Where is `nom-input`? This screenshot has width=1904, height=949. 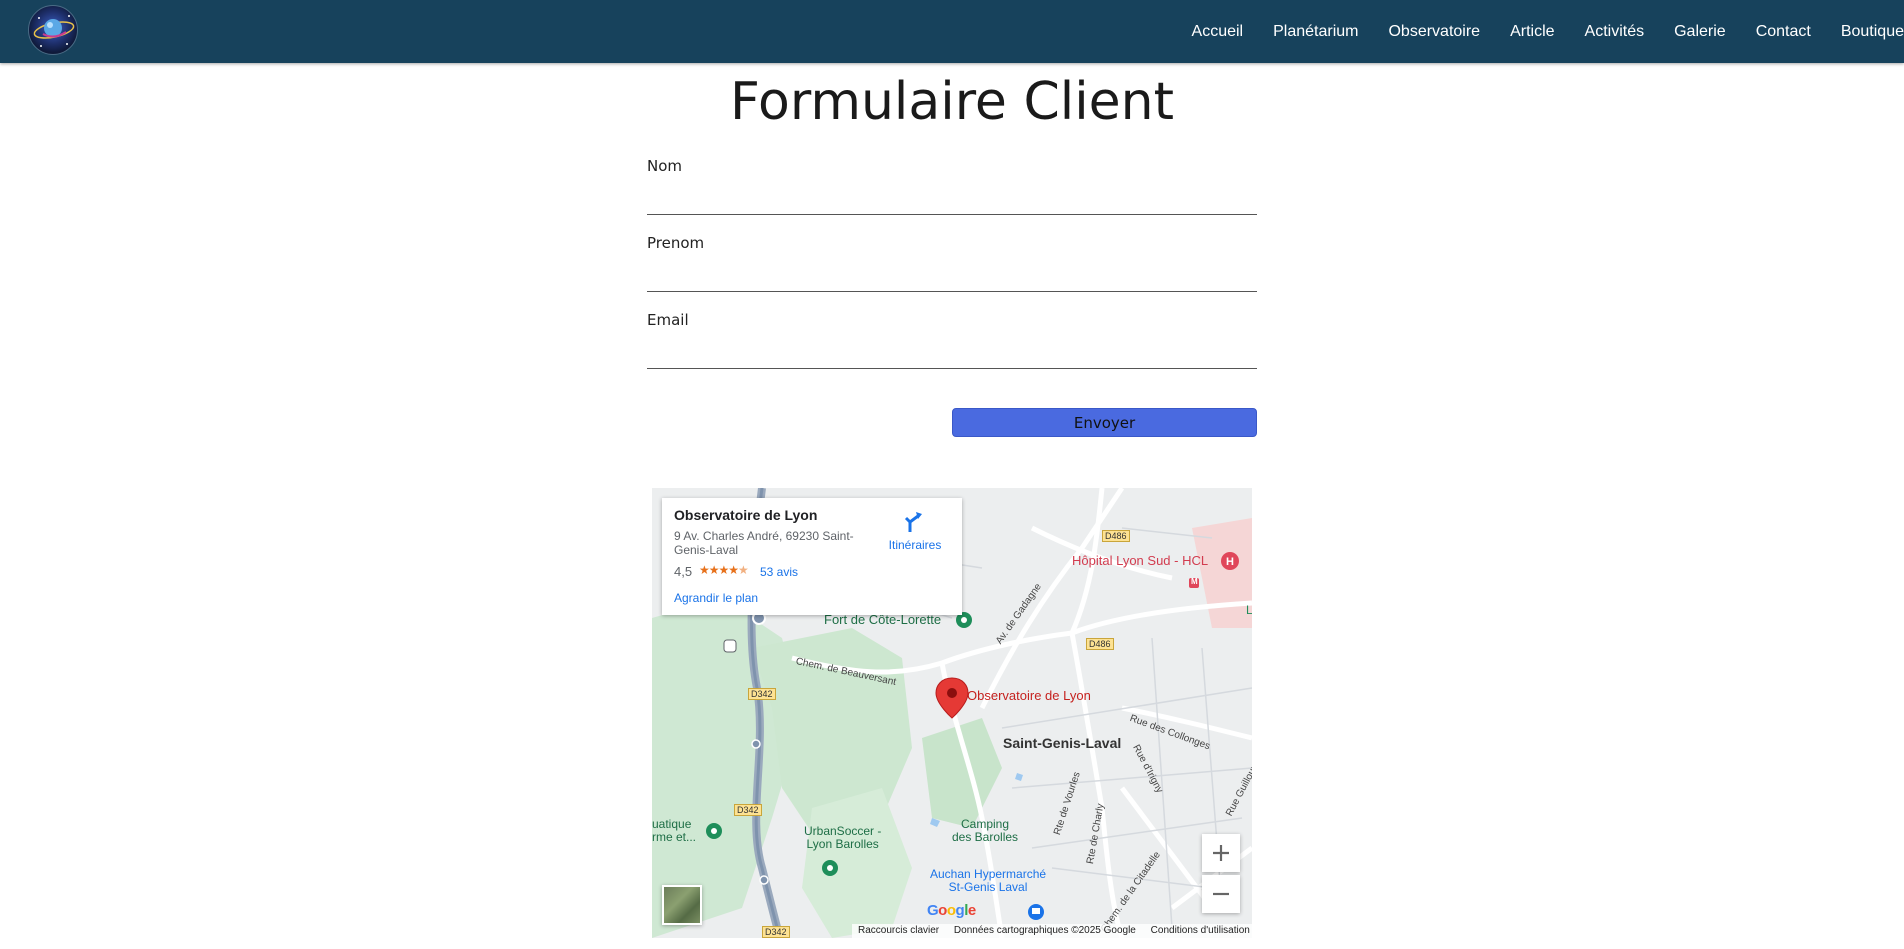 nom-input is located at coordinates (952, 195).